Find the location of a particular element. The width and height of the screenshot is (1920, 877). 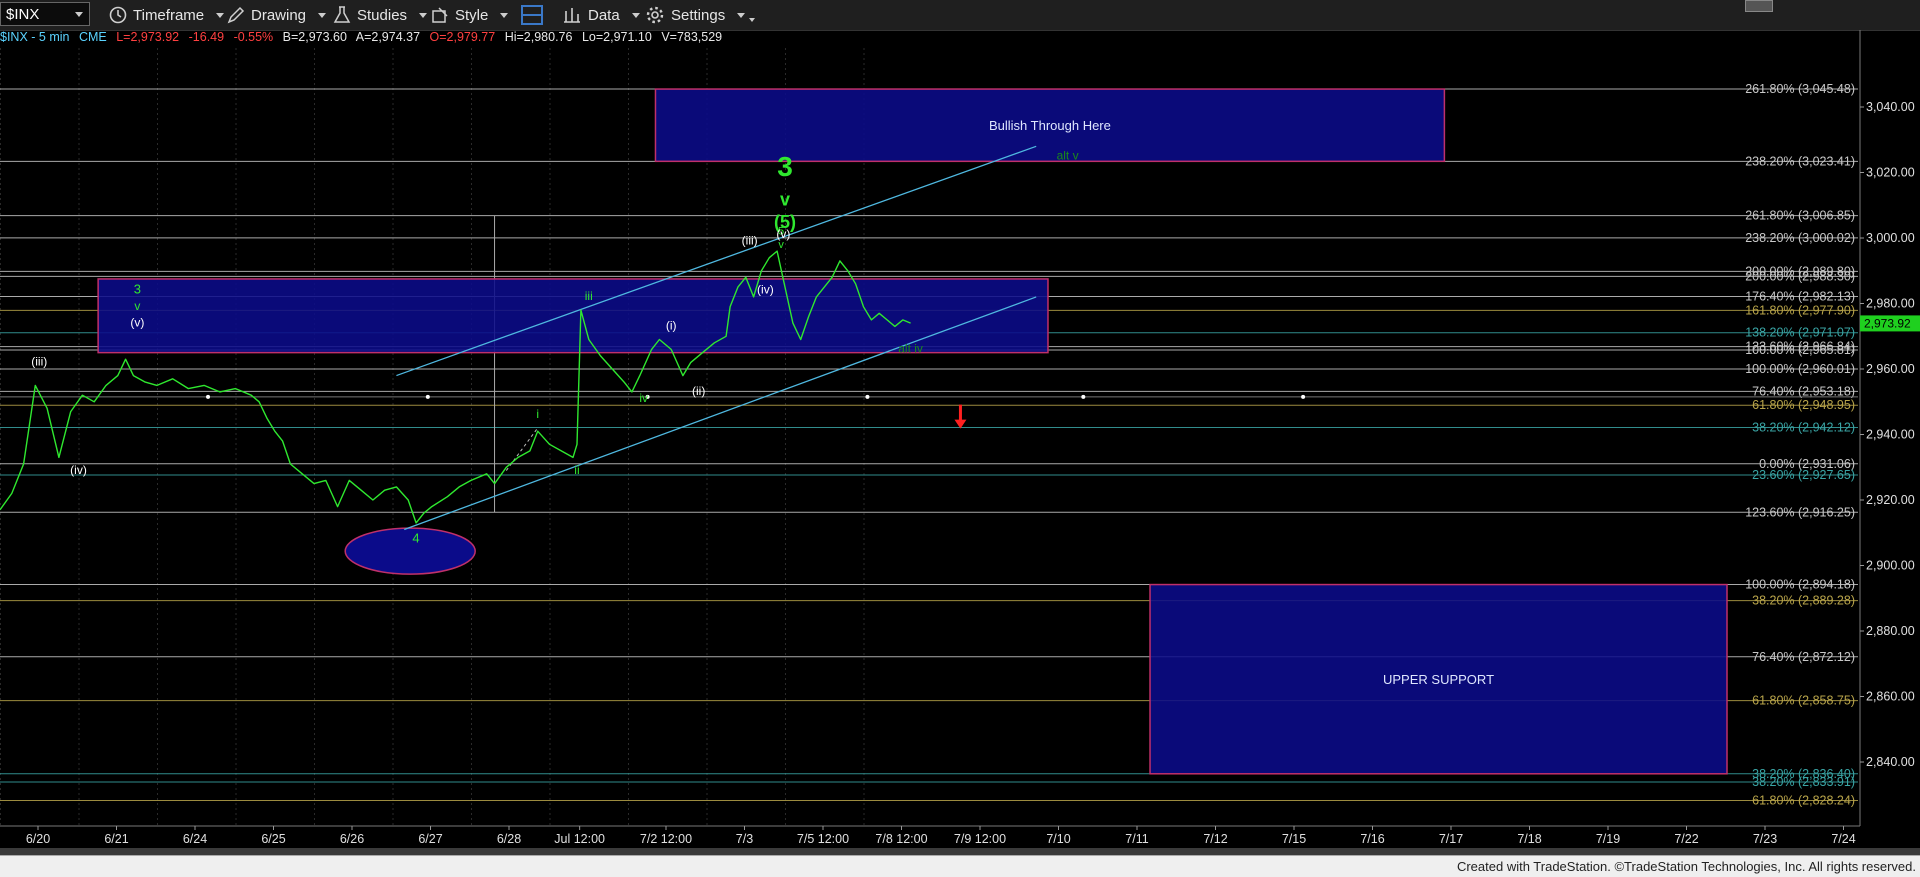

x-tick-label: 7/3 is located at coordinates (744, 839).